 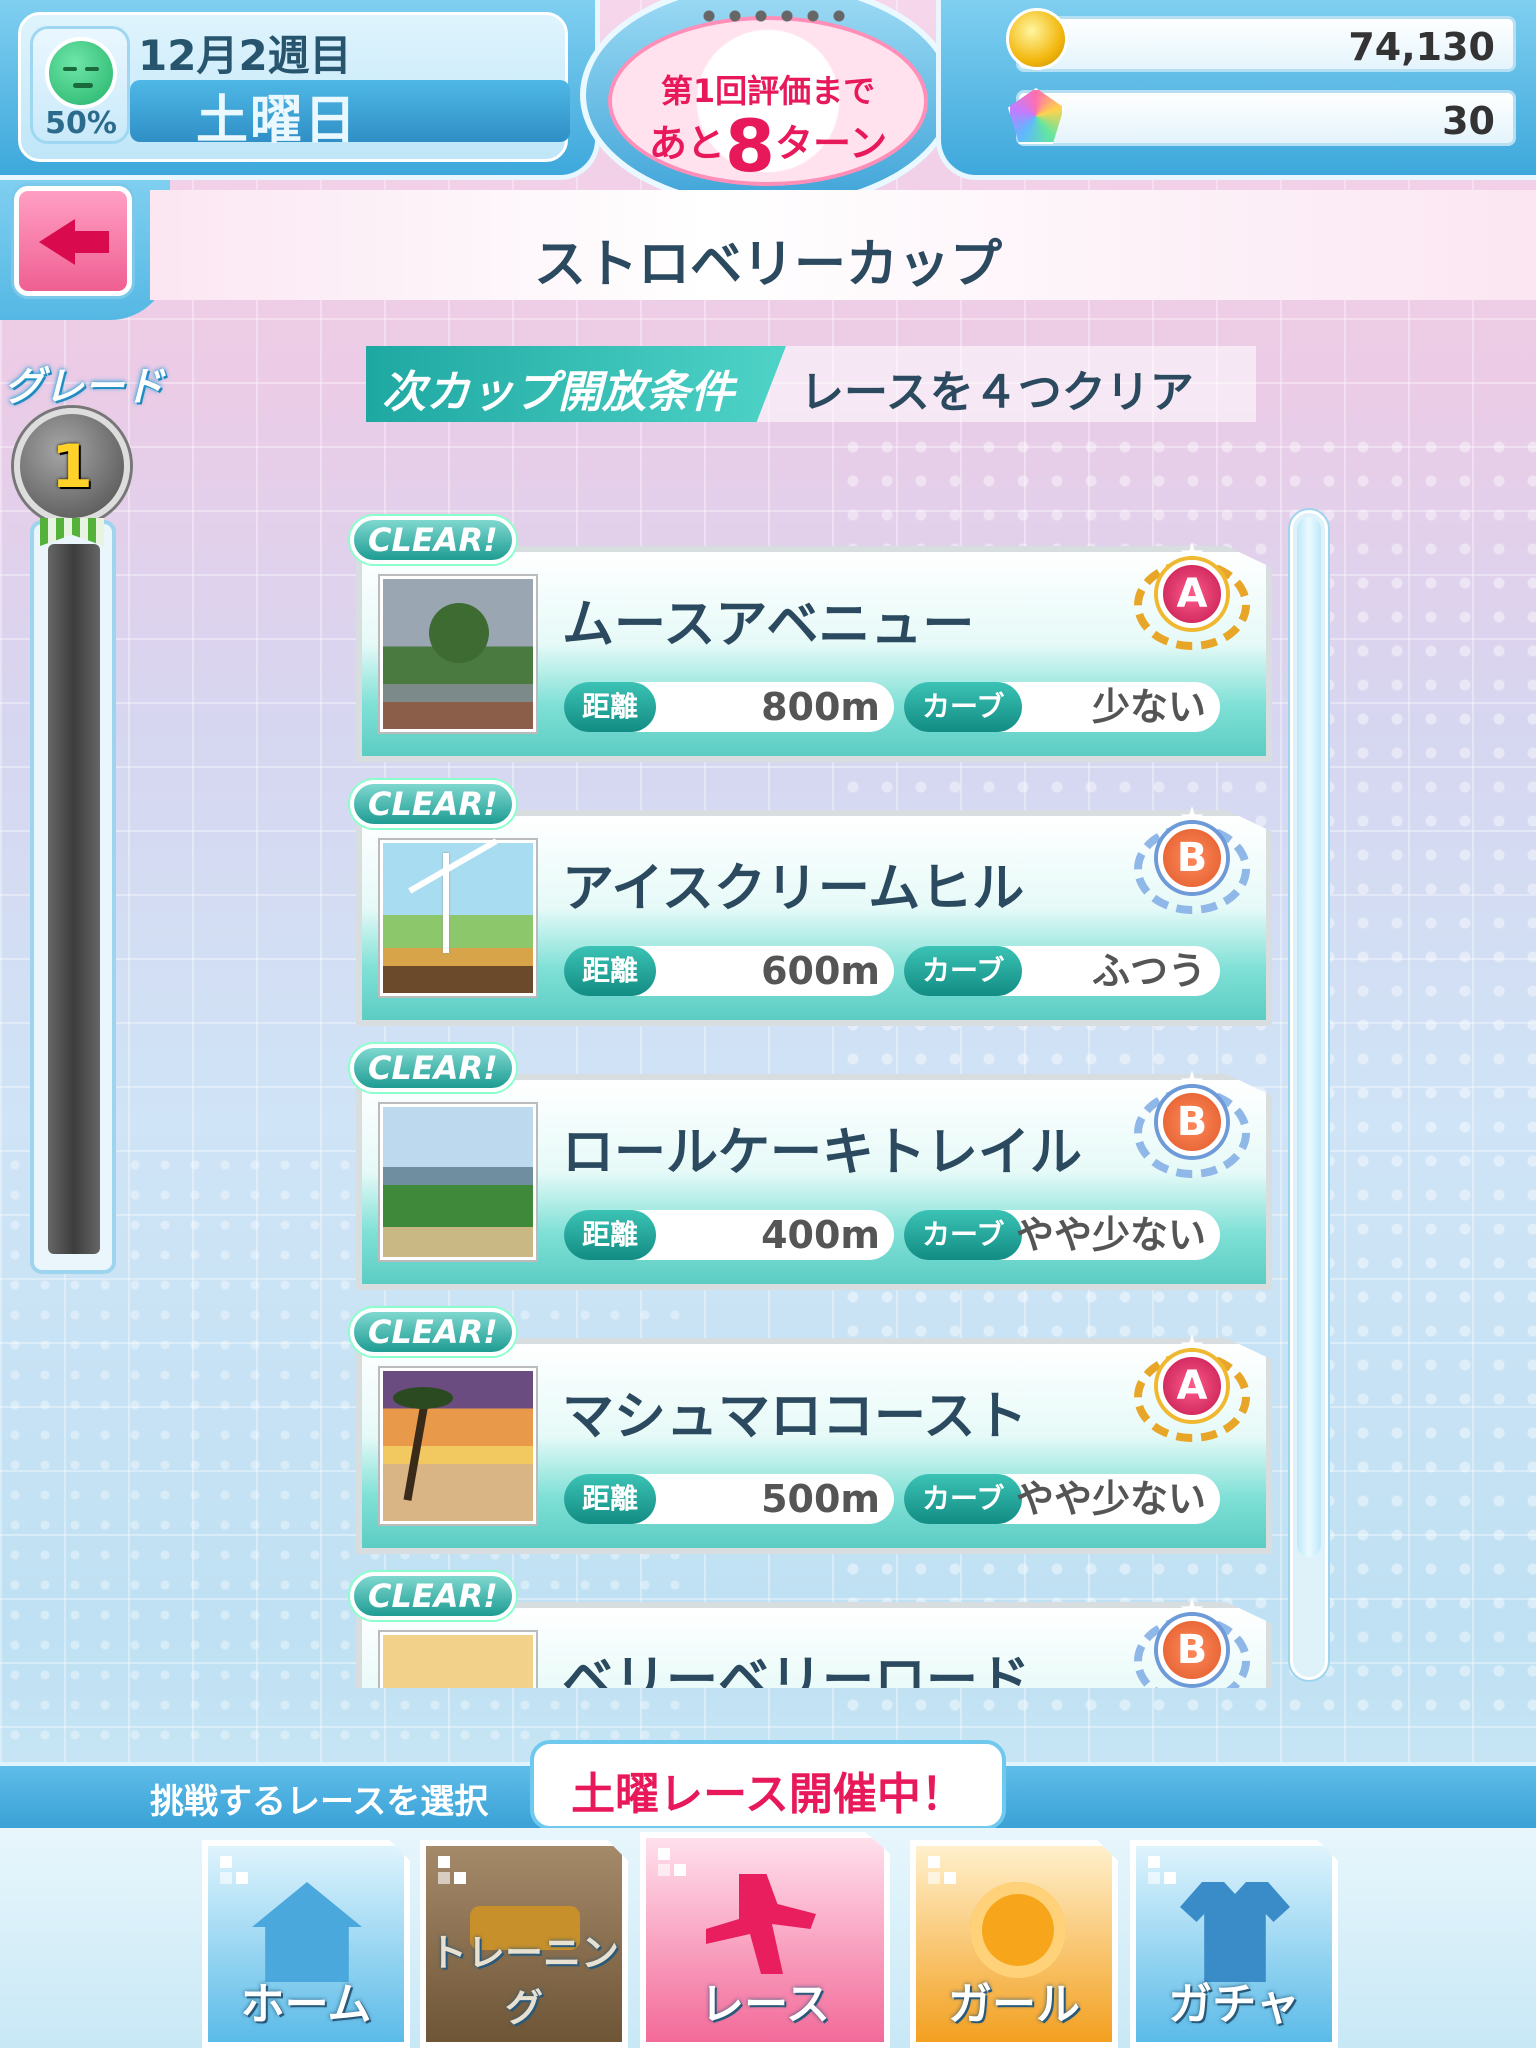 I want to click on race-name: ムースアベニュー, so click(x=768, y=625).